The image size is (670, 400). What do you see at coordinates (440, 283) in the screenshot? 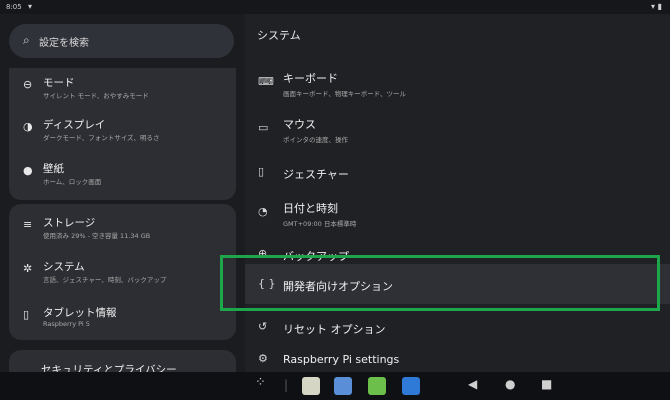
I see `highlight-box` at bounding box center [440, 283].